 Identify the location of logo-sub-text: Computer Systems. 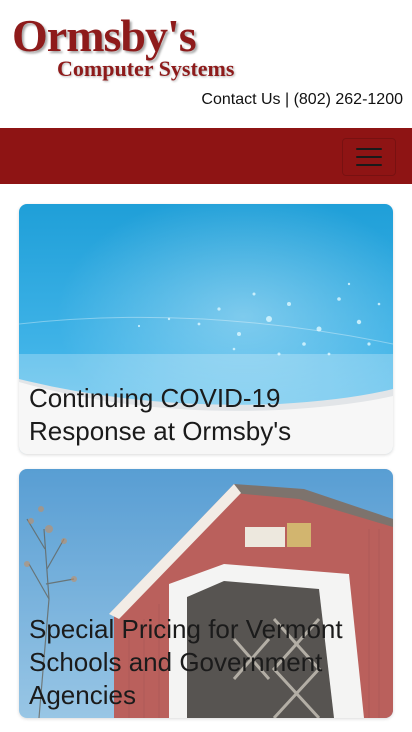
(146, 68).